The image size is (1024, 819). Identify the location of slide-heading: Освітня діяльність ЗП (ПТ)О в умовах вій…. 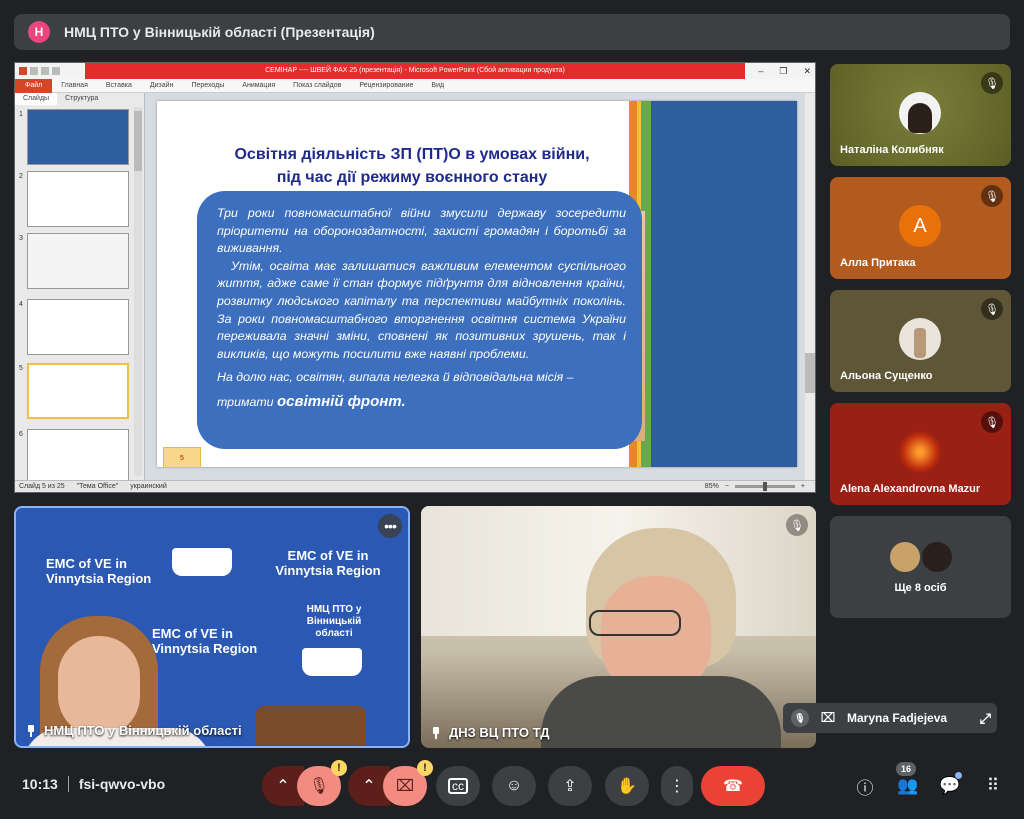
(412, 166).